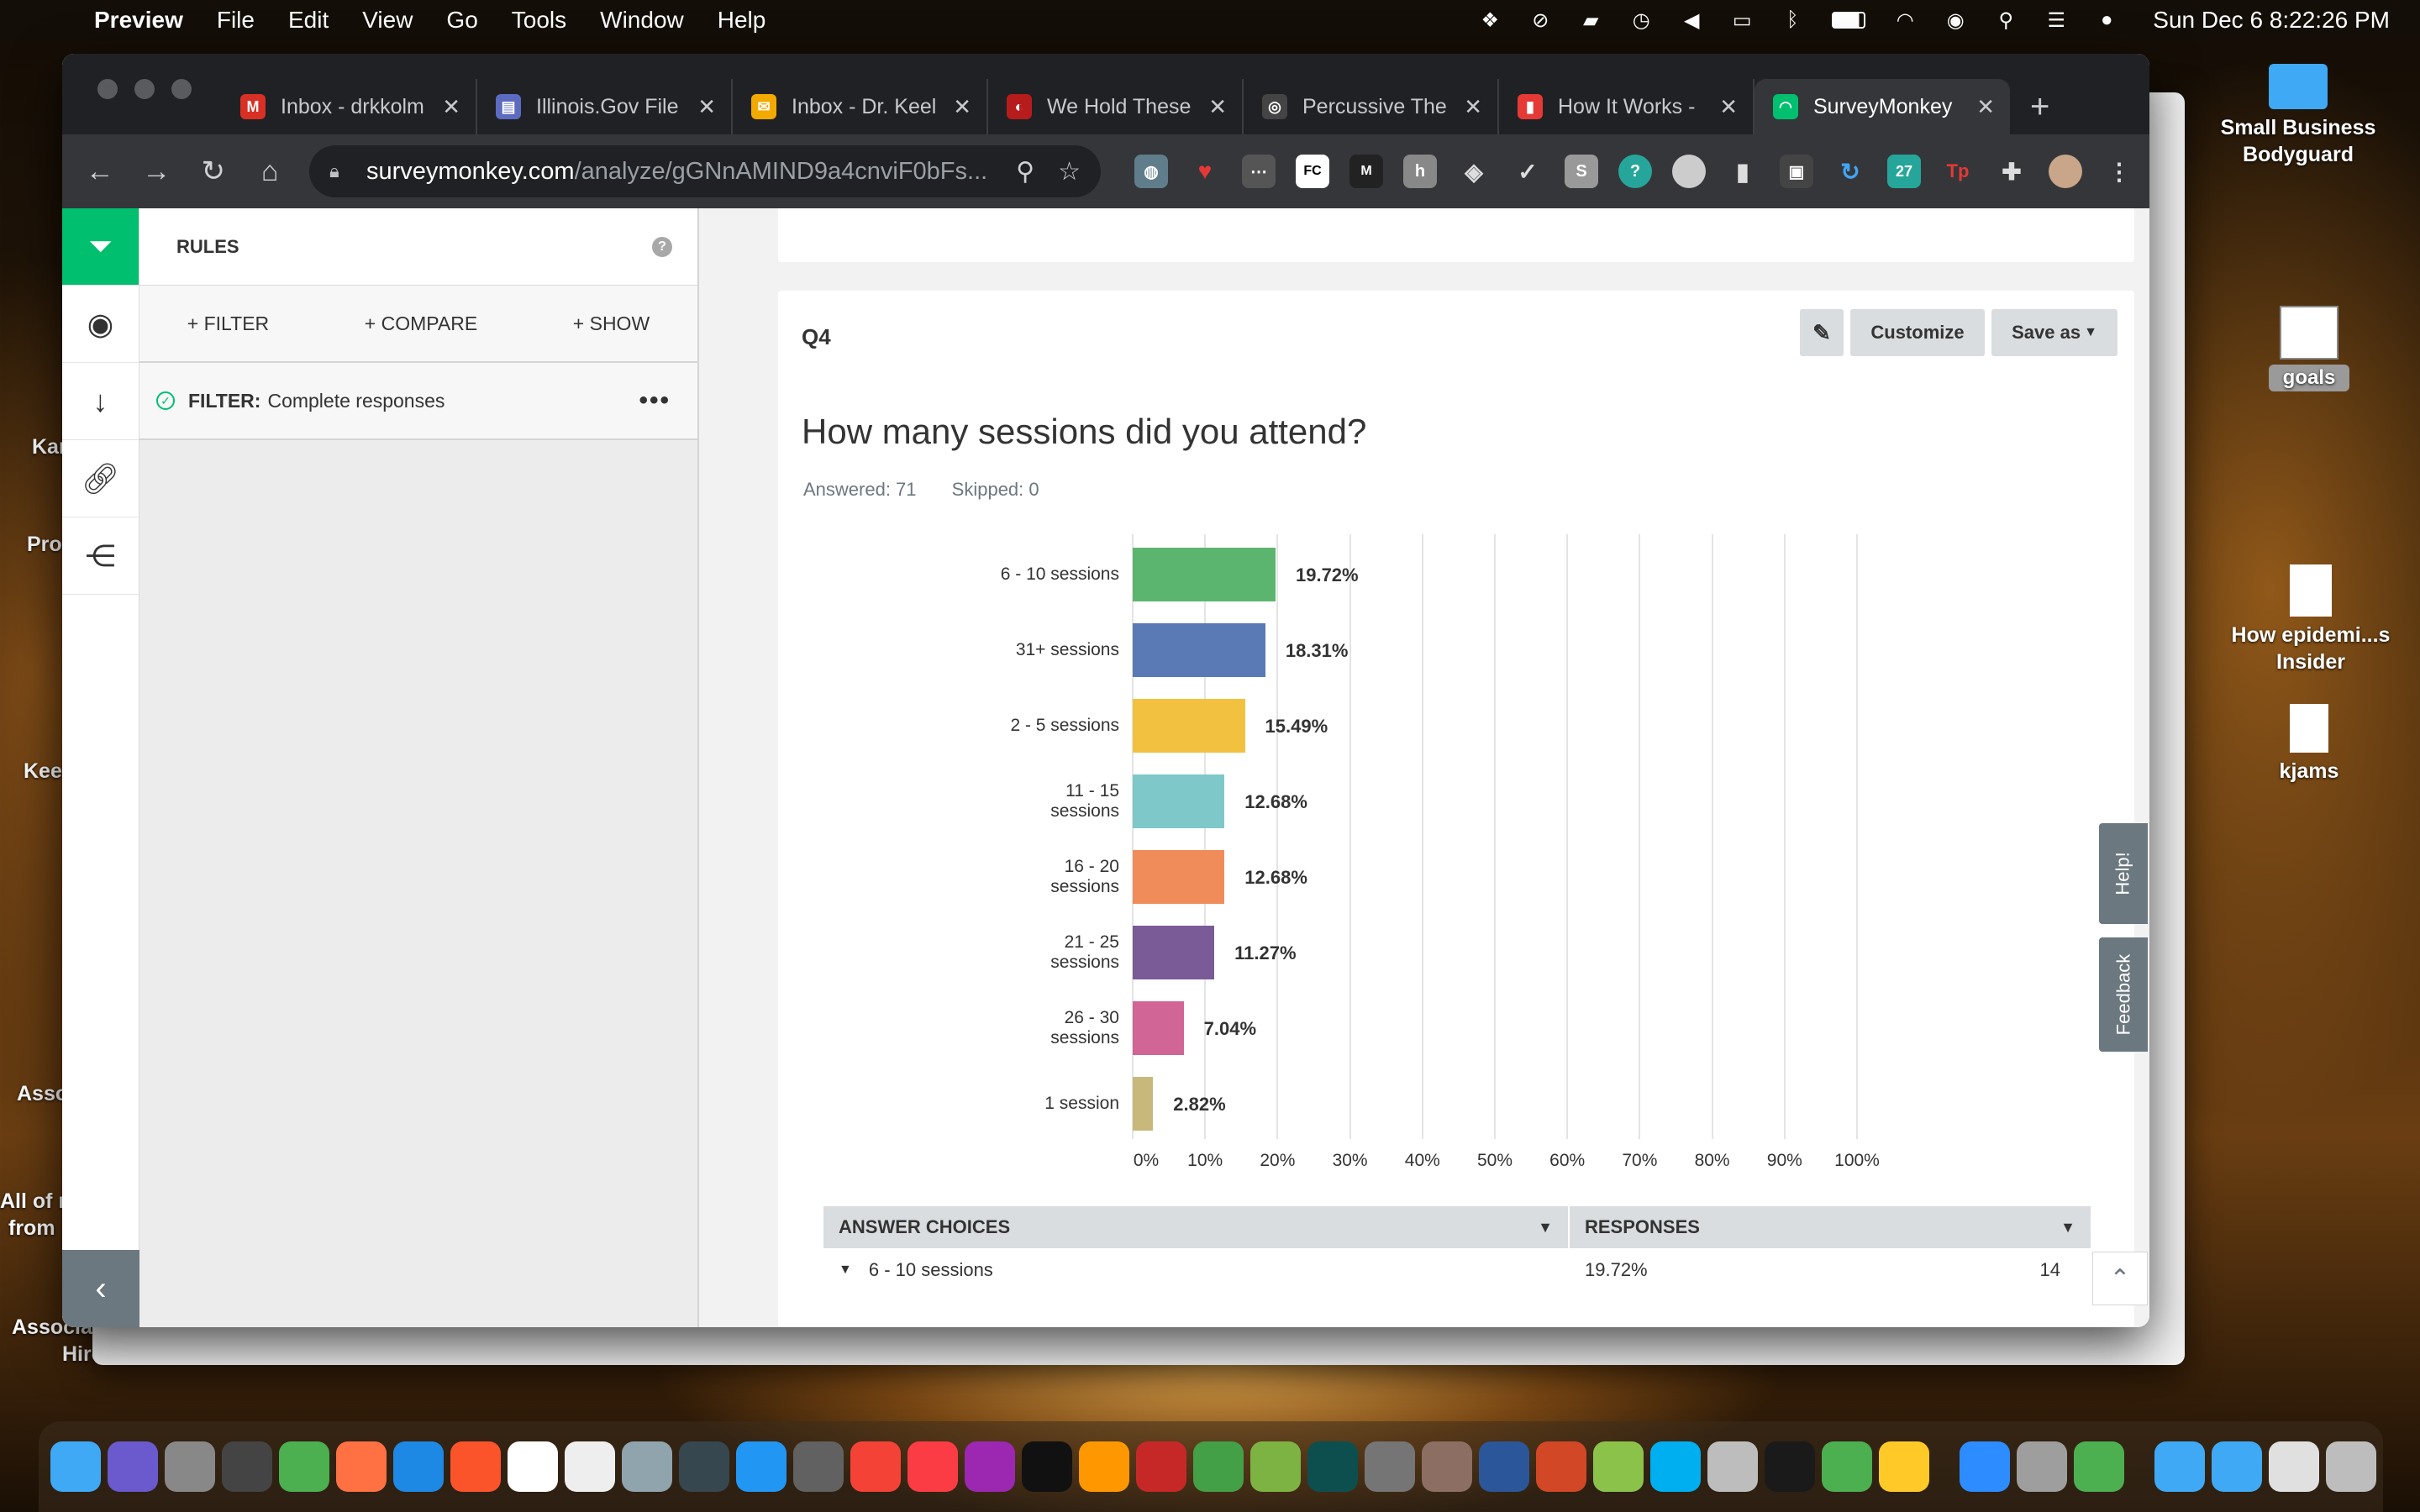 Image resolution: width=2420 pixels, height=1512 pixels. What do you see at coordinates (1161, 1466) in the screenshot?
I see `photo-booth-icon` at bounding box center [1161, 1466].